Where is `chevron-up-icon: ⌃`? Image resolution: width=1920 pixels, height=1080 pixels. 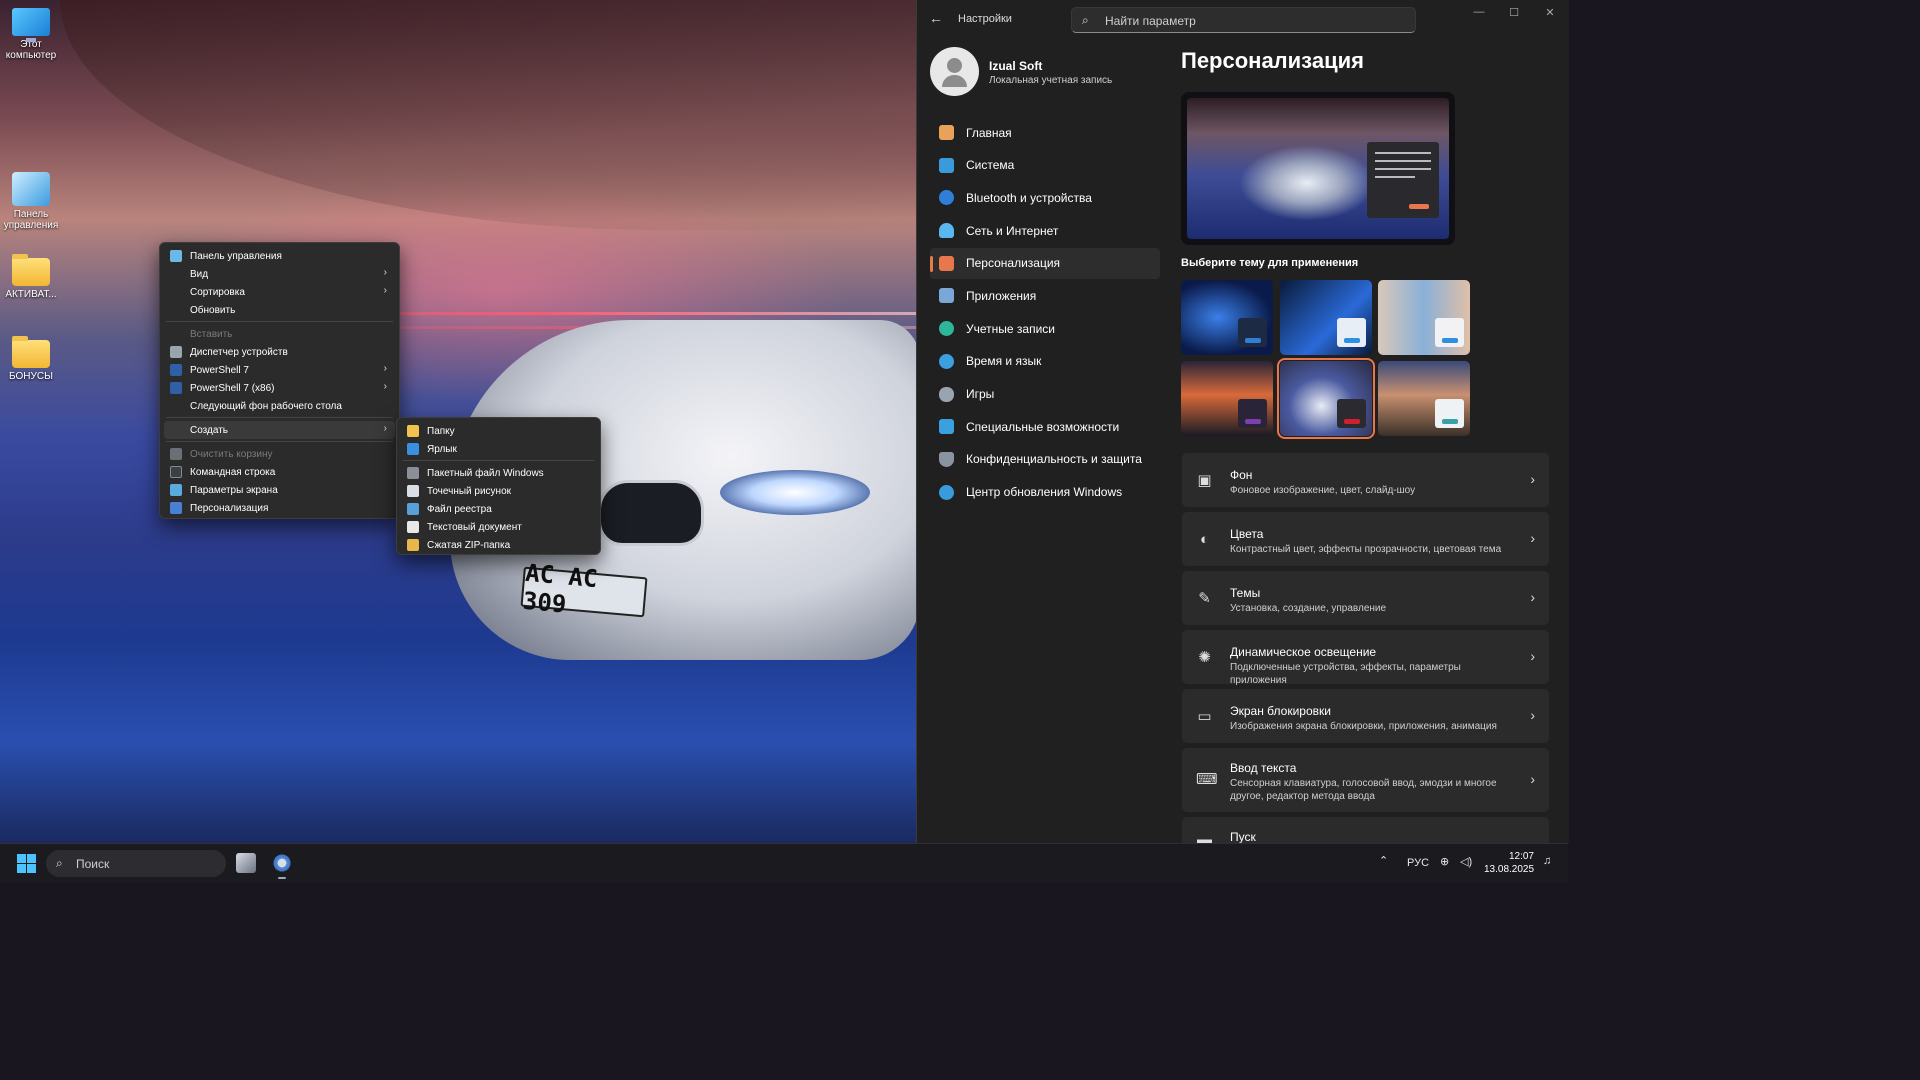
chevron-up-icon: ⌃ is located at coordinates (1383, 860).